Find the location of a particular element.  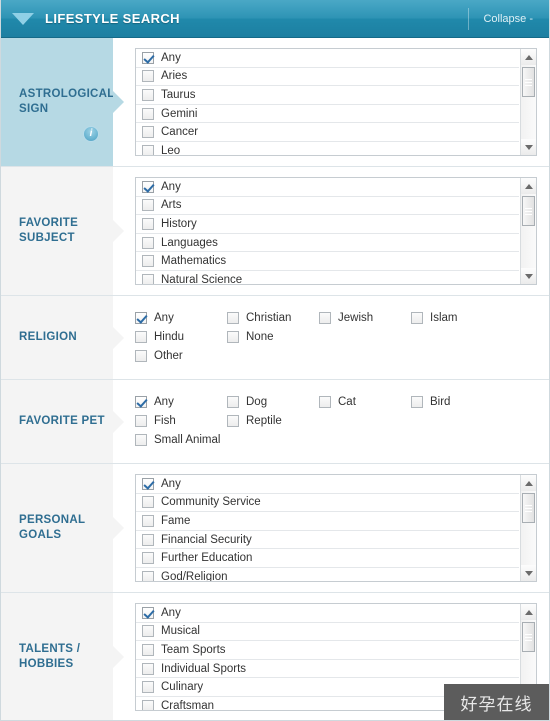

checkbox-option: Reptile is located at coordinates (273, 420).